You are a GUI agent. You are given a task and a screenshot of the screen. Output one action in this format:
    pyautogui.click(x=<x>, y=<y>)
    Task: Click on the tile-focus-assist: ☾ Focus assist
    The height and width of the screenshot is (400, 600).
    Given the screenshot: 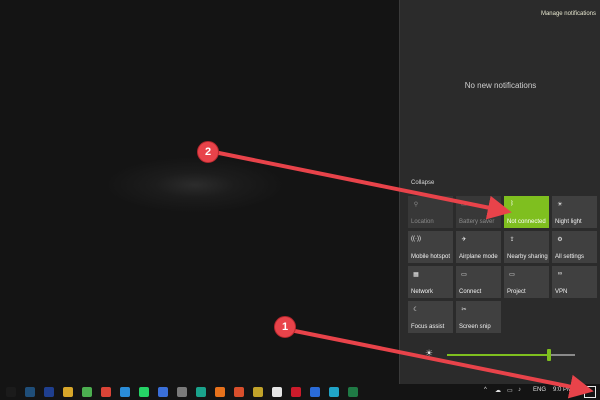 What is the action you would take?
    pyautogui.click(x=430, y=317)
    